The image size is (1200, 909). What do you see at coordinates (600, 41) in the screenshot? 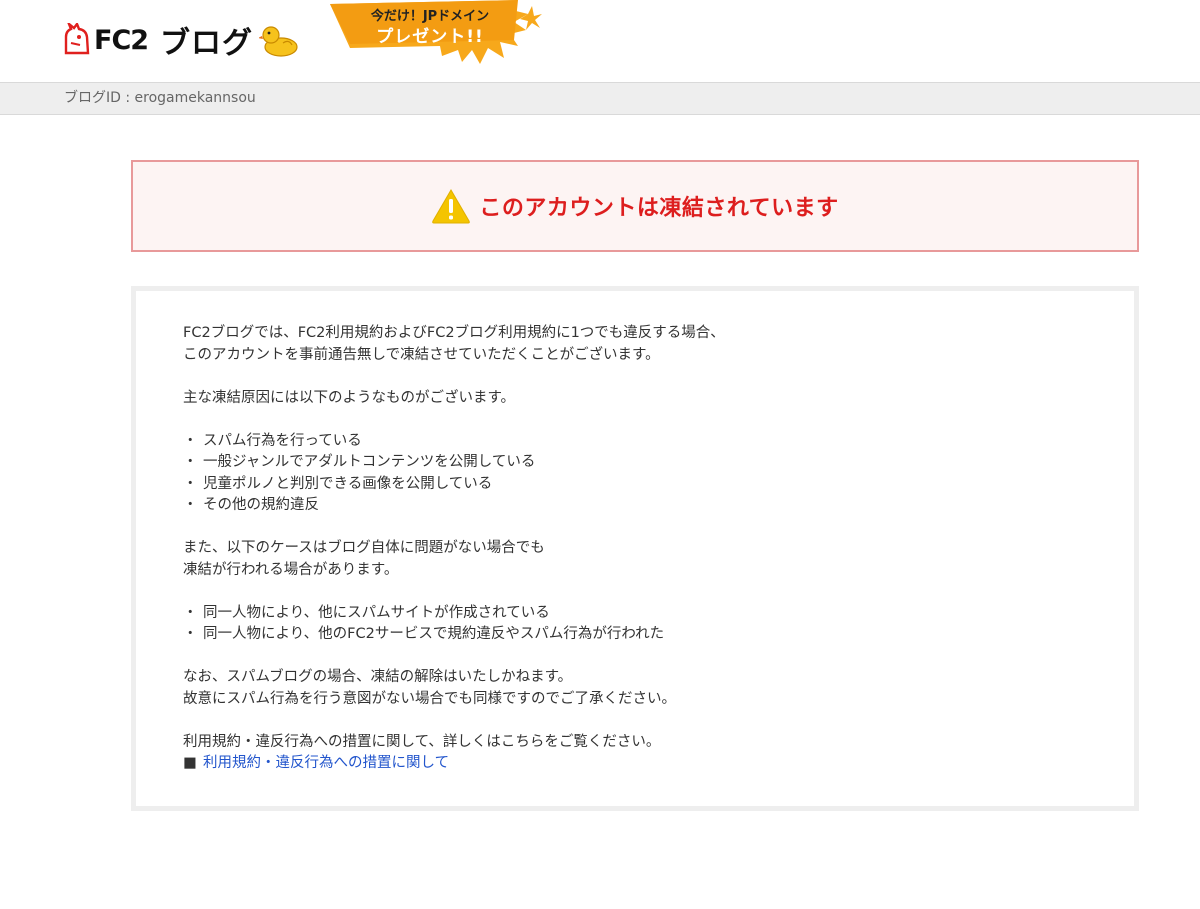
I see `site-header: FC2 ブログ 今だけ！JPドメイン プレゼント!!` at bounding box center [600, 41].